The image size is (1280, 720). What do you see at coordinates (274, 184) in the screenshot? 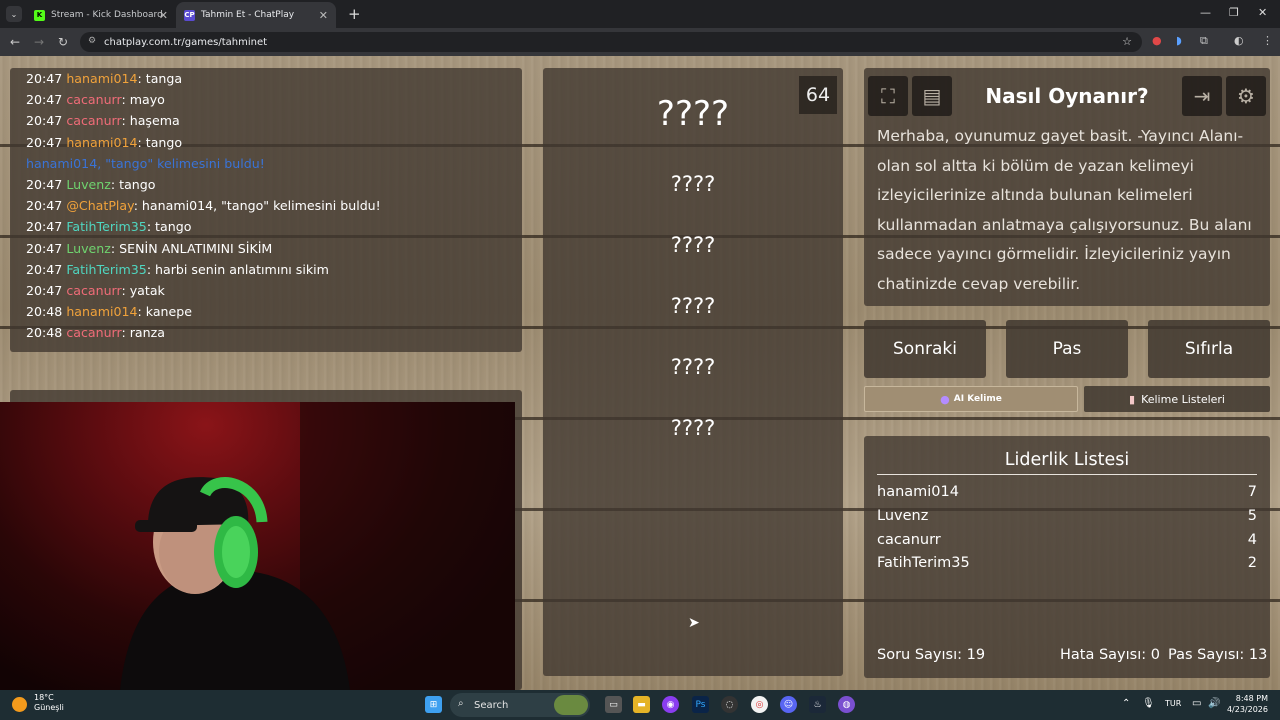
I see `chat-message: 20:47 Luvenz: tango` at bounding box center [274, 184].